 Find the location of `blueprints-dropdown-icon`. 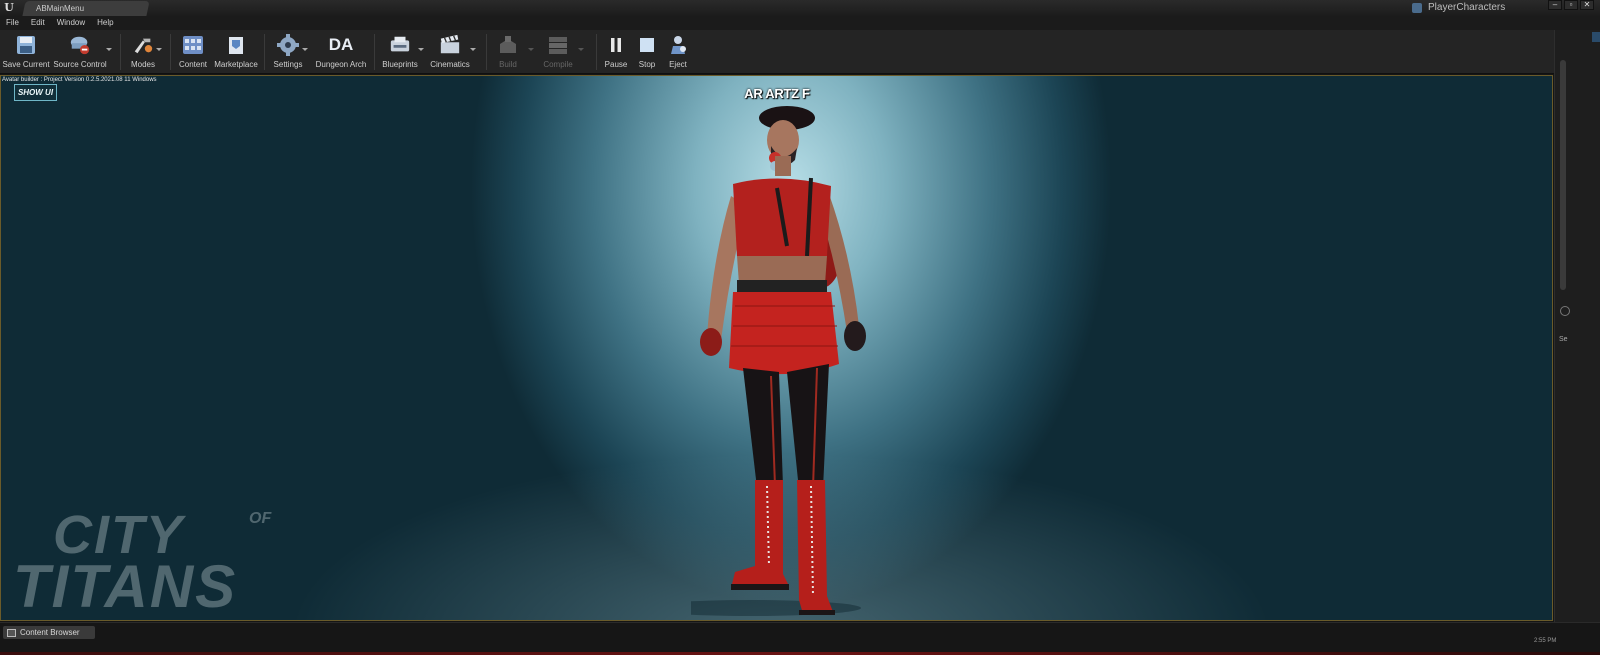

blueprints-dropdown-icon is located at coordinates (421, 49).